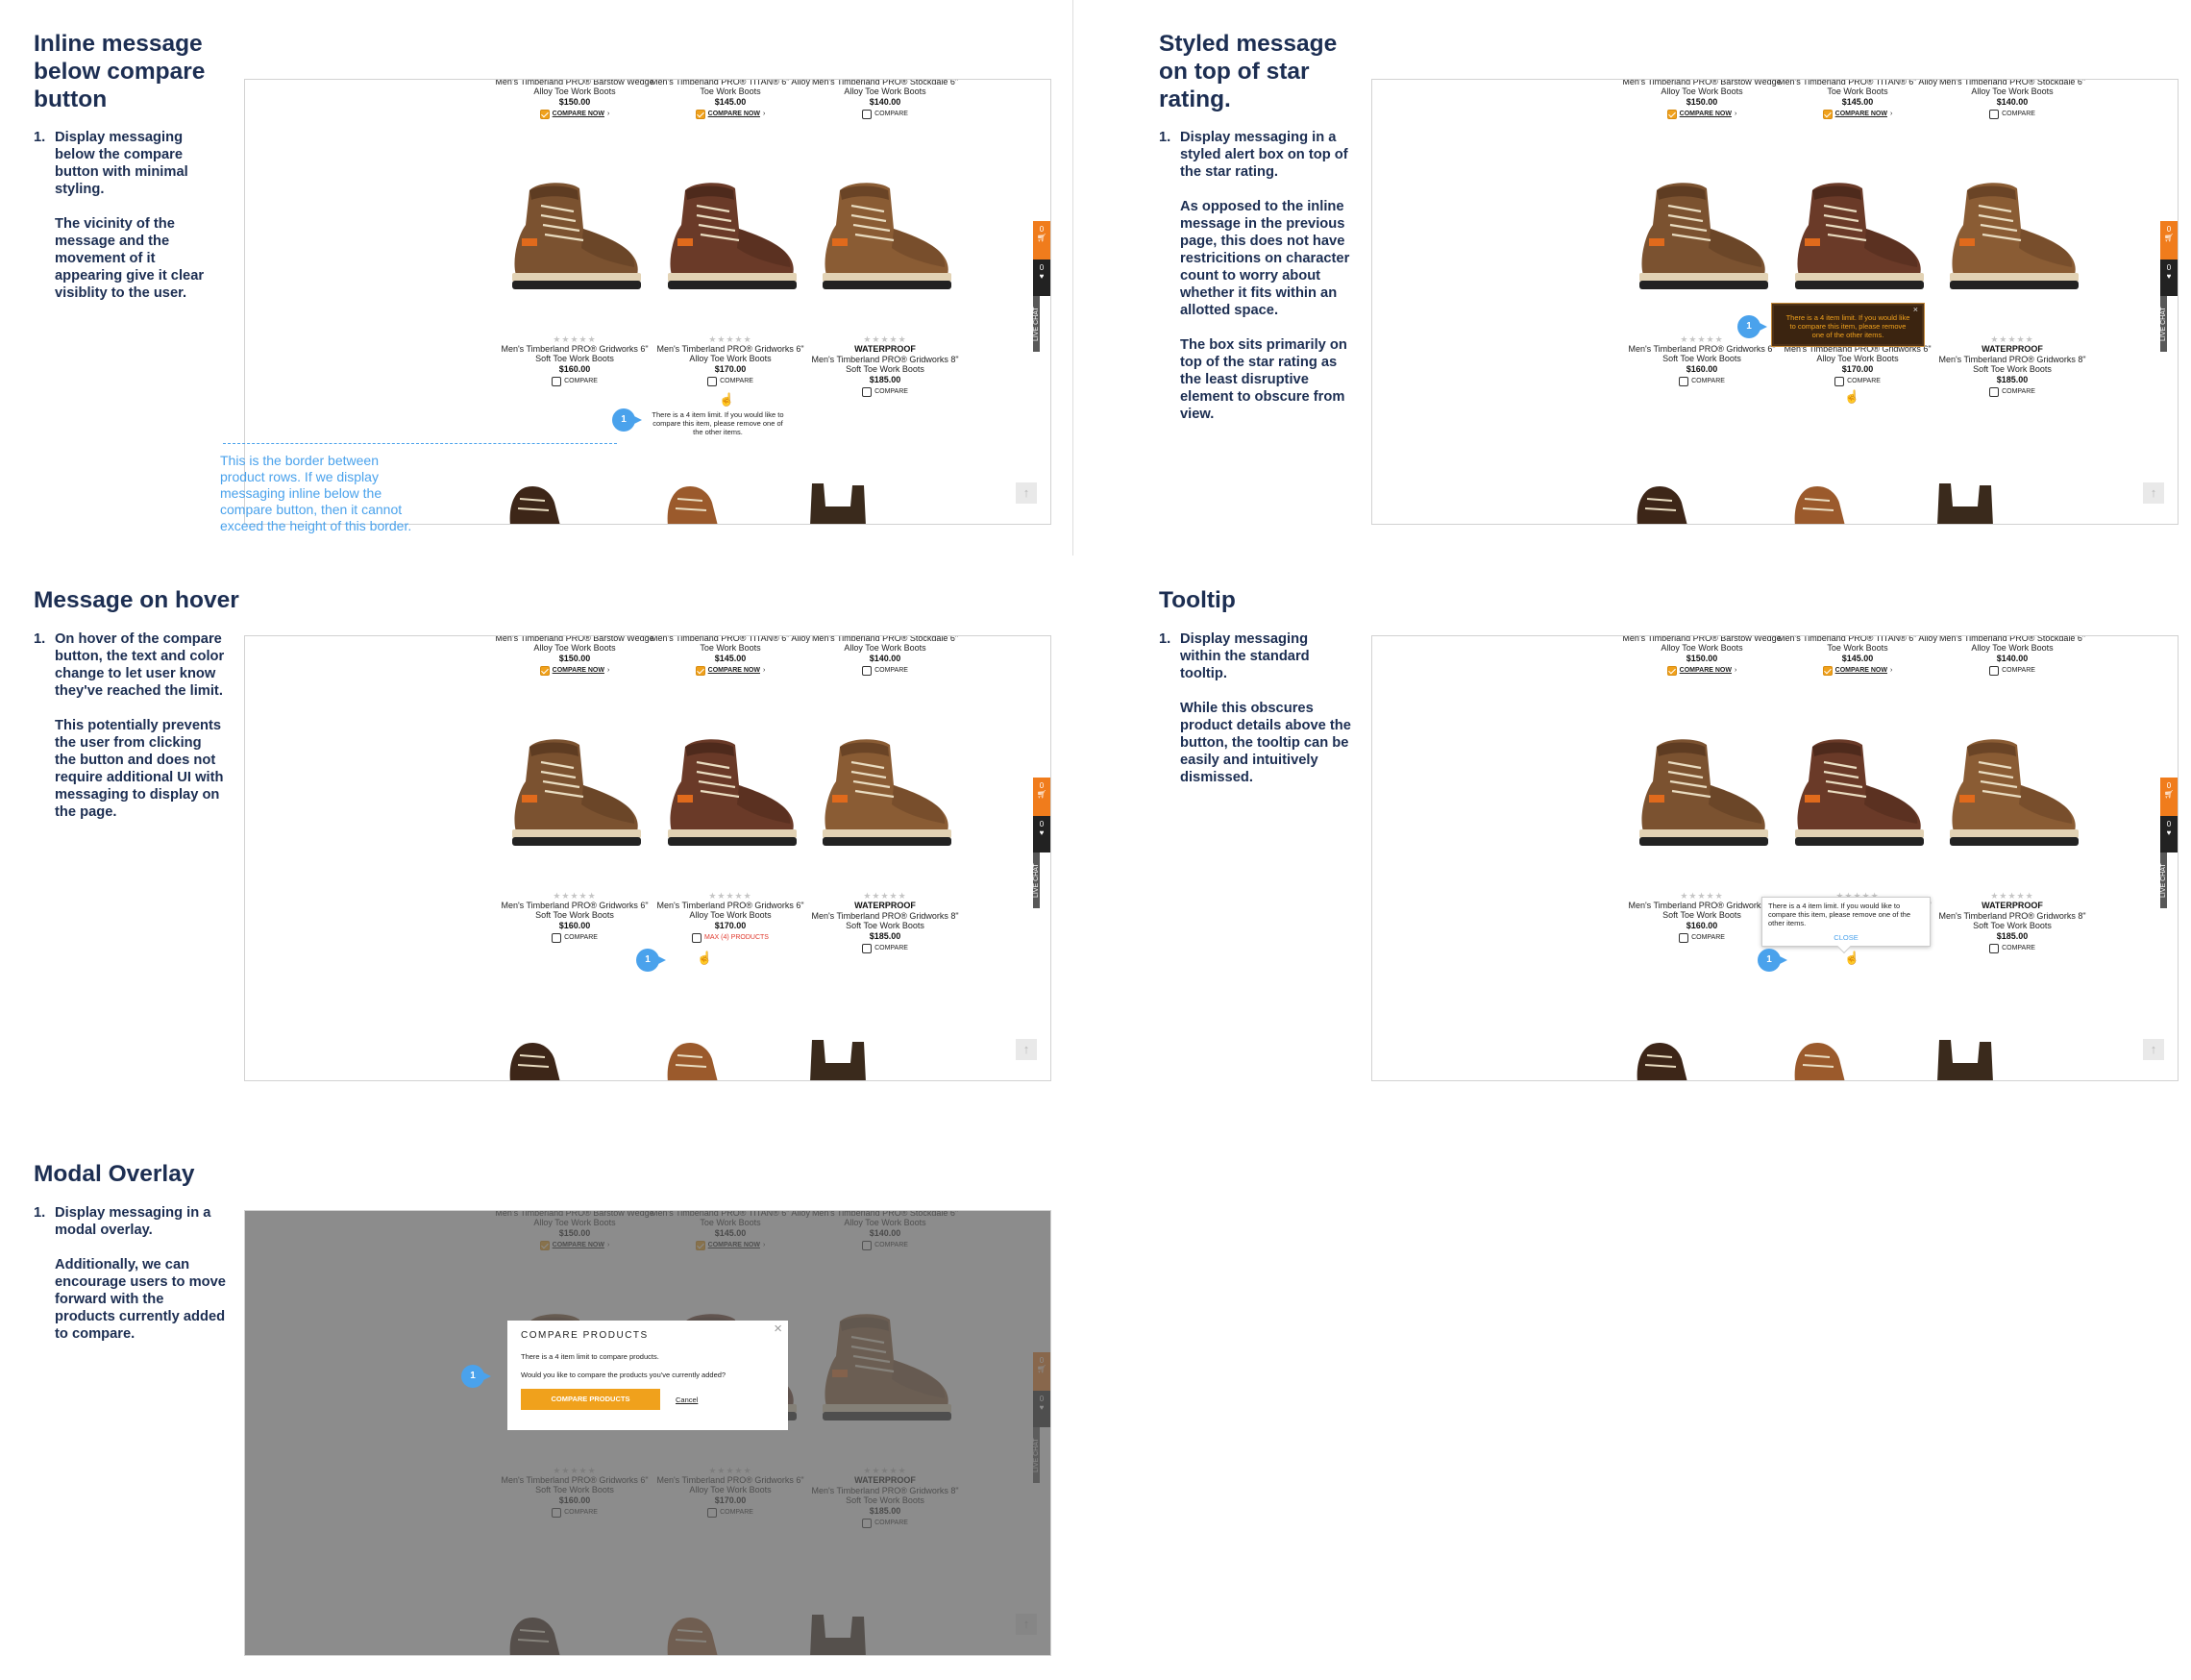 The width and height of the screenshot is (2191, 1680). Describe the element at coordinates (736, 938) in the screenshot. I see `compare-limit-label: MAX (4) PRODUCTS` at that location.